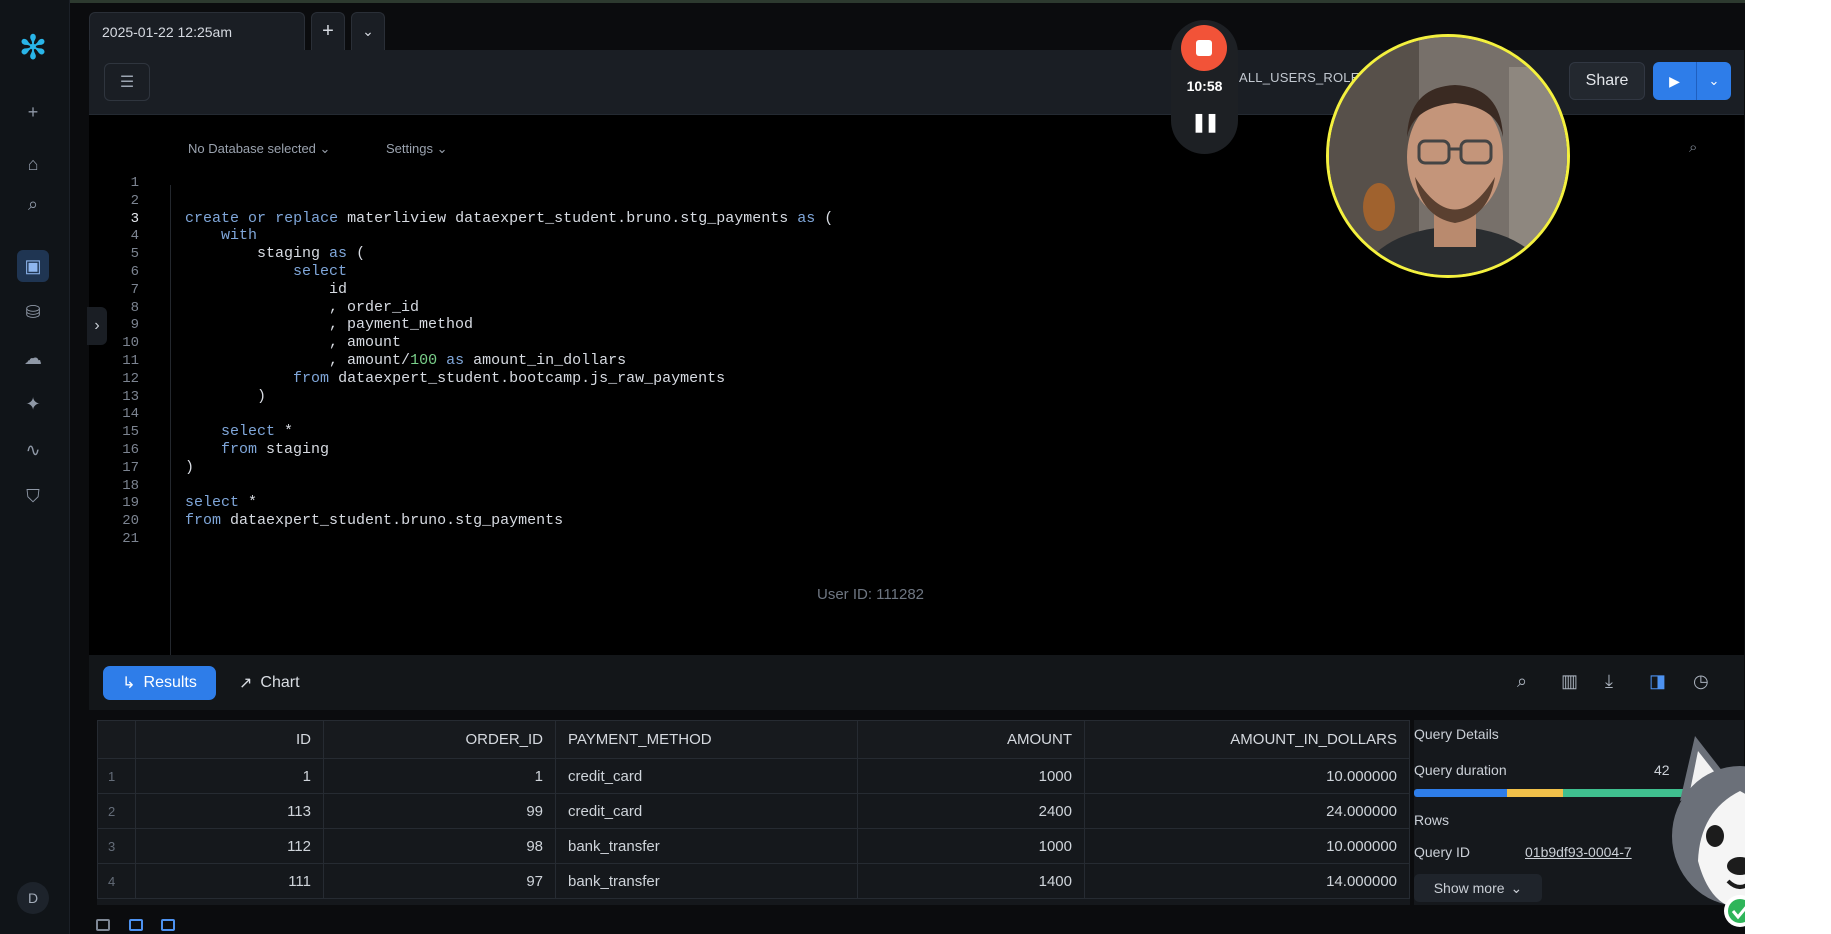 This screenshot has height=934, width=1831. What do you see at coordinates (229, 881) in the screenshot?
I see `table-cell: 111` at bounding box center [229, 881].